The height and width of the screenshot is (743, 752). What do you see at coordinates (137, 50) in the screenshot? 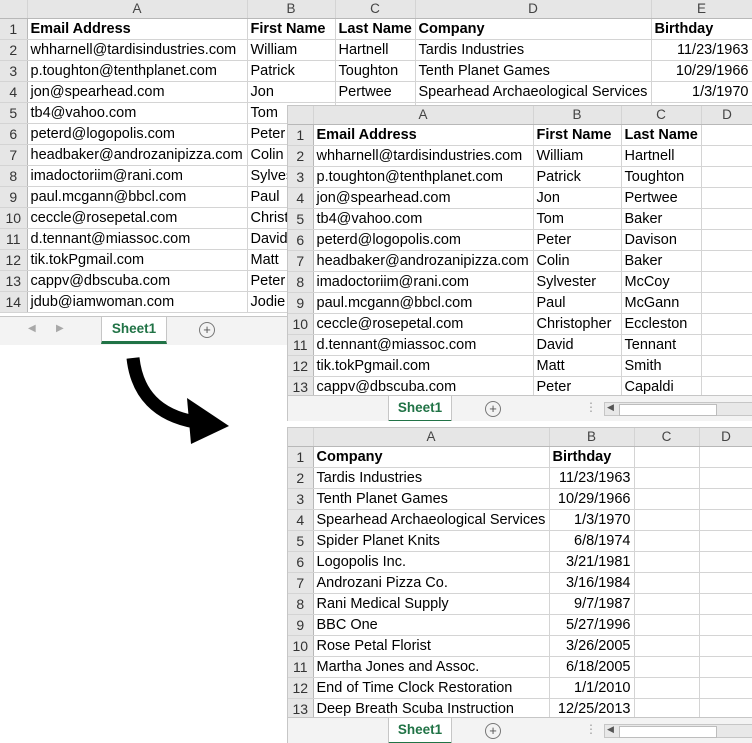
I see `data-cell: whharnell@tardisindustries.com` at bounding box center [137, 50].